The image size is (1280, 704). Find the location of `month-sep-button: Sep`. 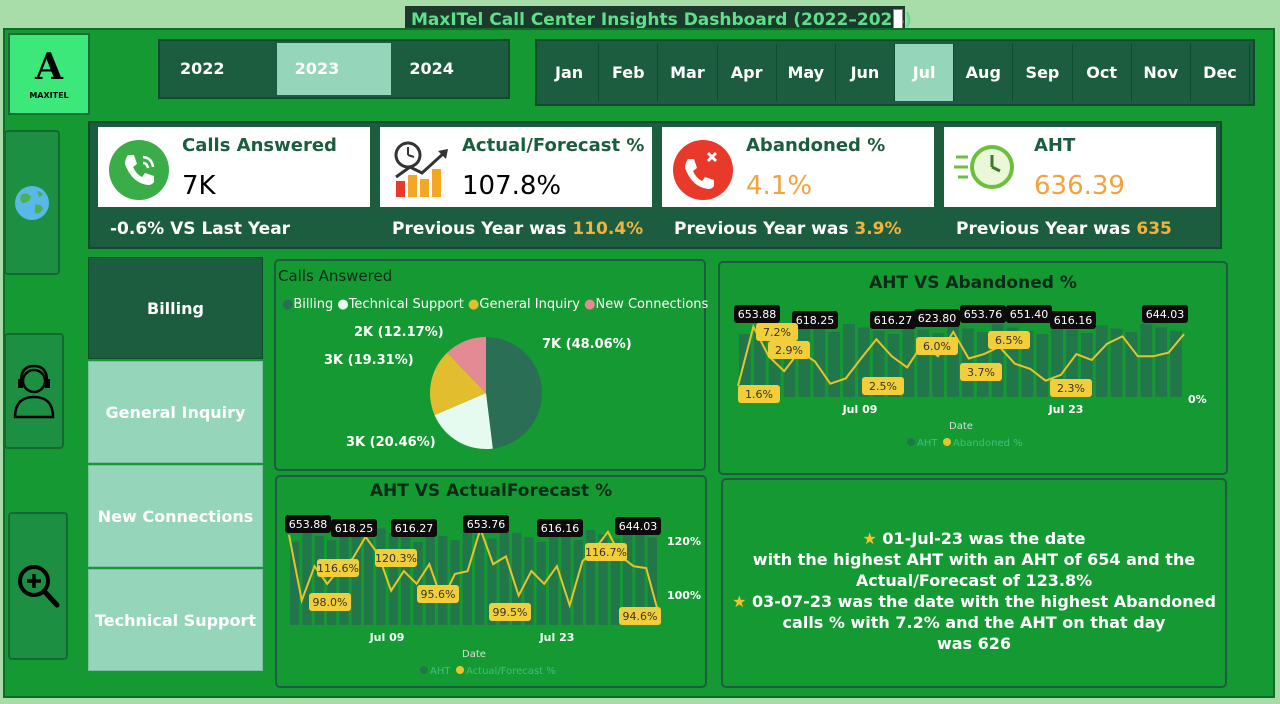

month-sep-button: Sep is located at coordinates (1043, 72).